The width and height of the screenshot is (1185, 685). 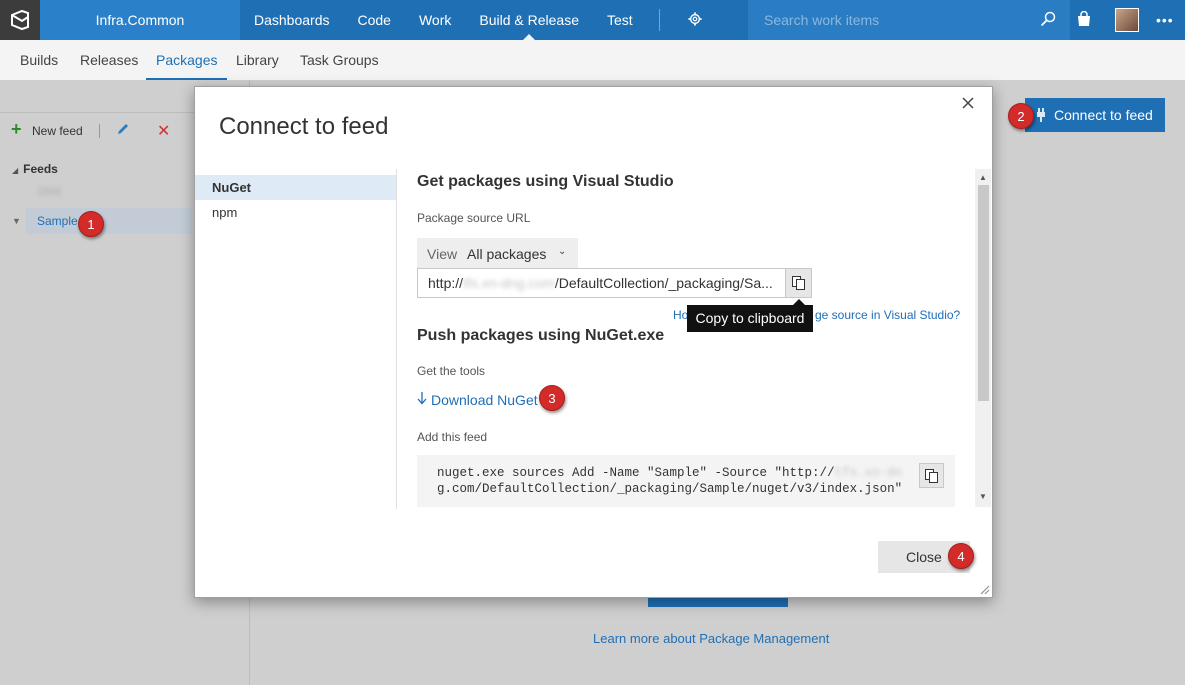 I want to click on view-dropdown: View All packages ⌄, so click(x=497, y=253).